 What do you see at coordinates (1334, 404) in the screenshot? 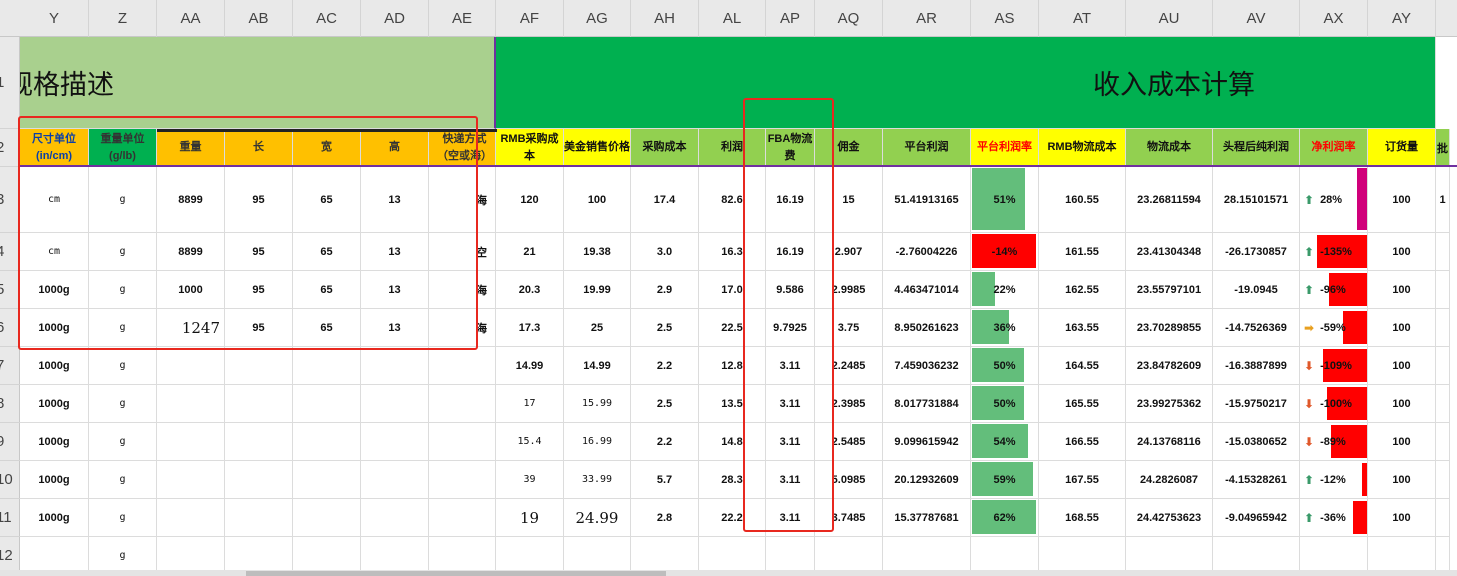
I see `cell-net-margin: ⬇ -100%` at bounding box center [1334, 404].